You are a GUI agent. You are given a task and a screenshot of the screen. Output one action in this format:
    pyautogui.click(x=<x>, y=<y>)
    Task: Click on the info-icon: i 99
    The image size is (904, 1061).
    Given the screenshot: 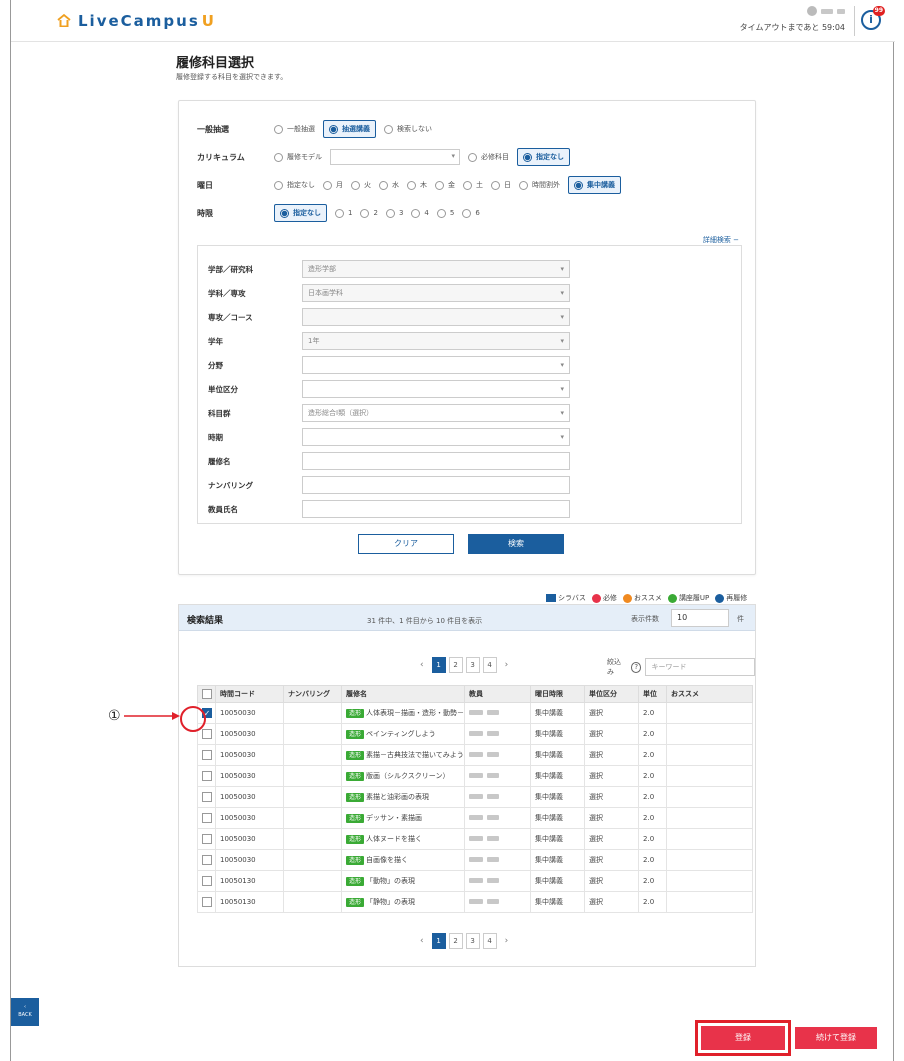 What is the action you would take?
    pyautogui.click(x=873, y=18)
    